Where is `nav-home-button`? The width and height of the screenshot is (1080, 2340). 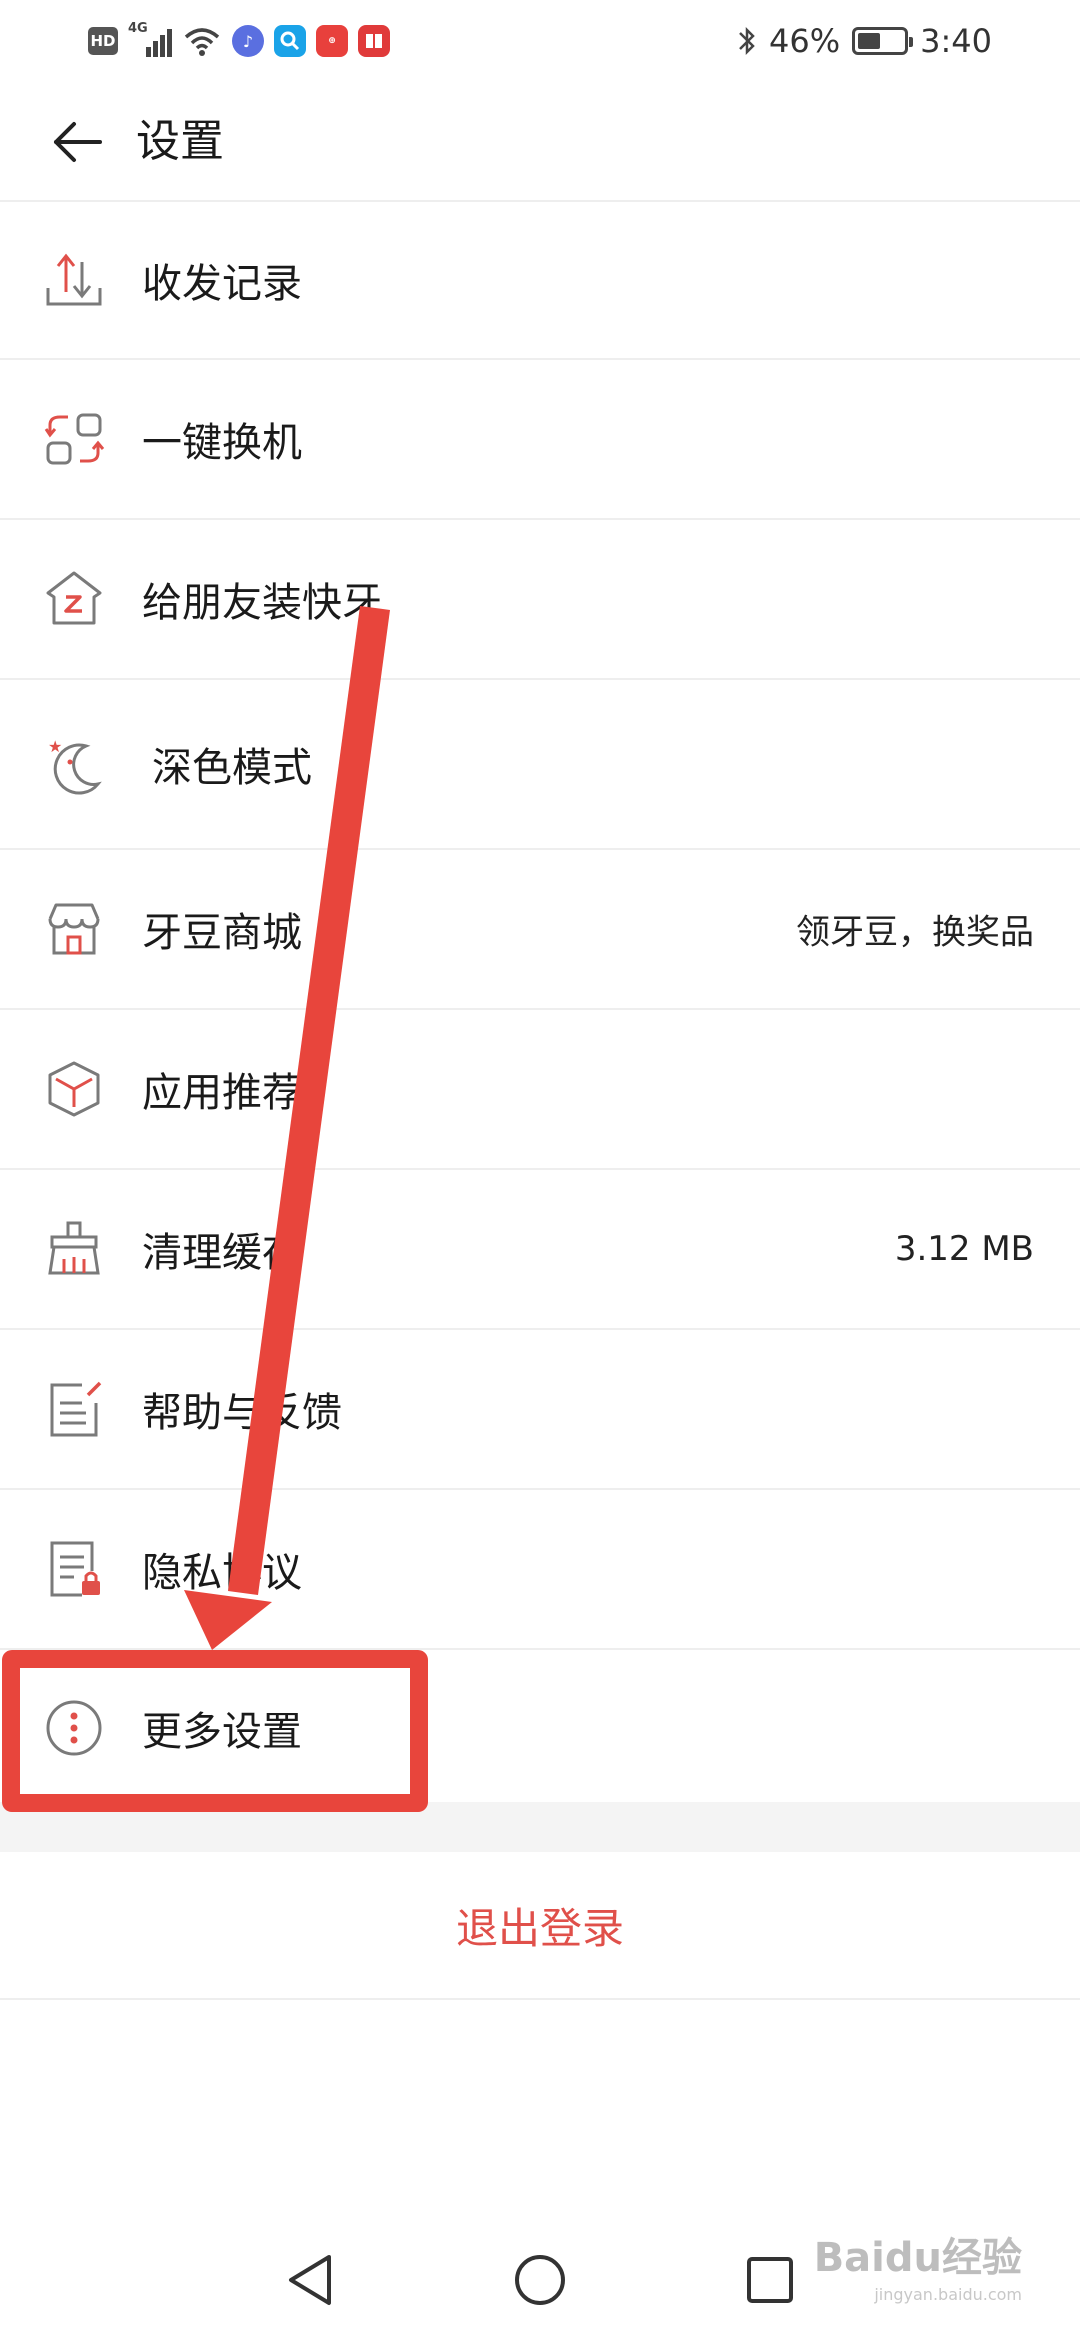
nav-home-button is located at coordinates (540, 2280).